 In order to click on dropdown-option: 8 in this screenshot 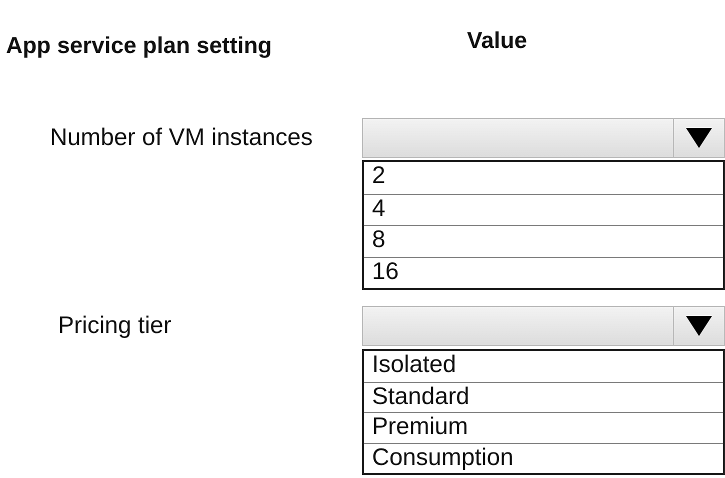, I will do `click(543, 240)`.